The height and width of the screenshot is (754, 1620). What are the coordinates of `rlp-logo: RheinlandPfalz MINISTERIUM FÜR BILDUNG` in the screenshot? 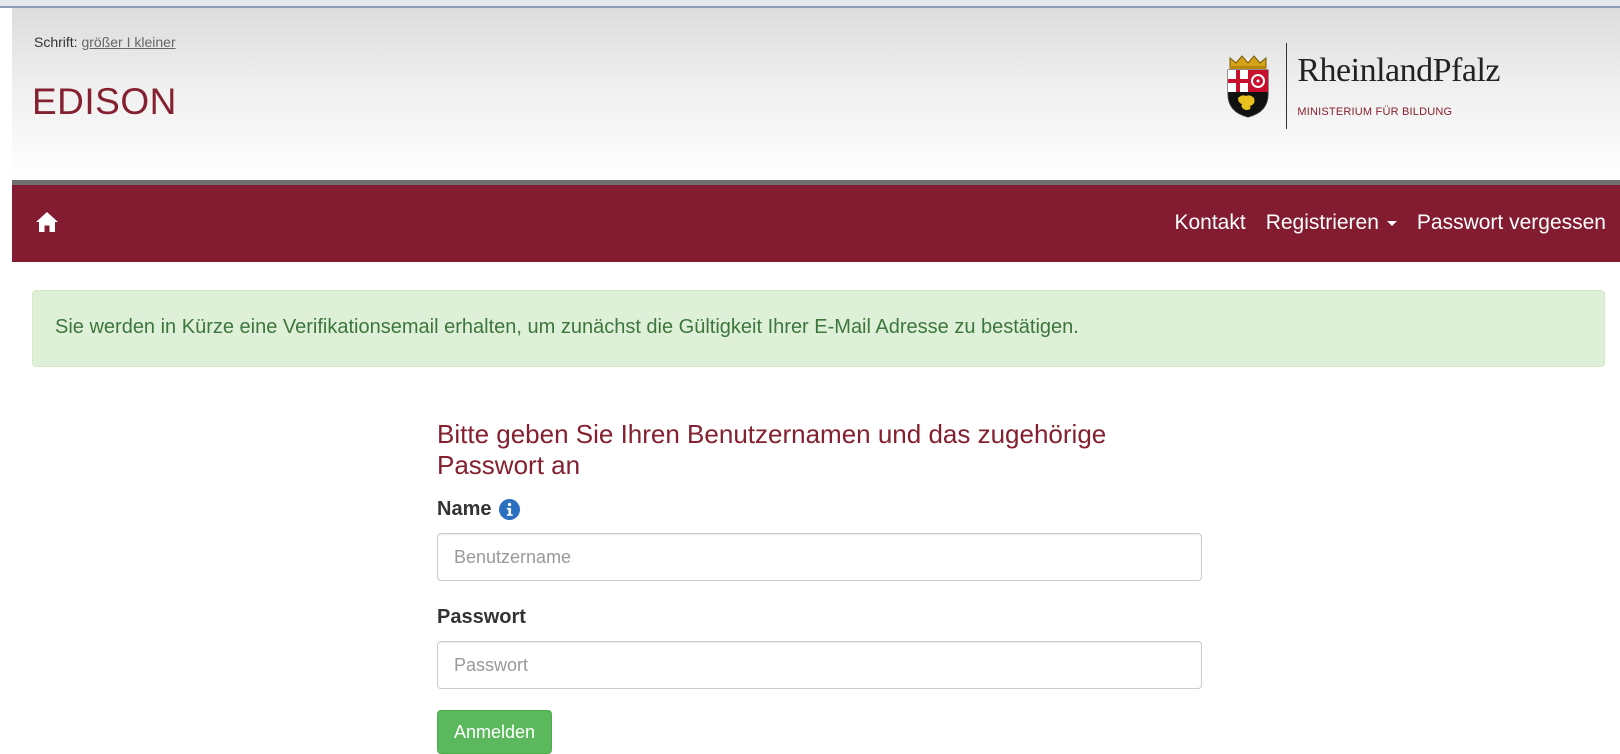 It's located at (1362, 86).